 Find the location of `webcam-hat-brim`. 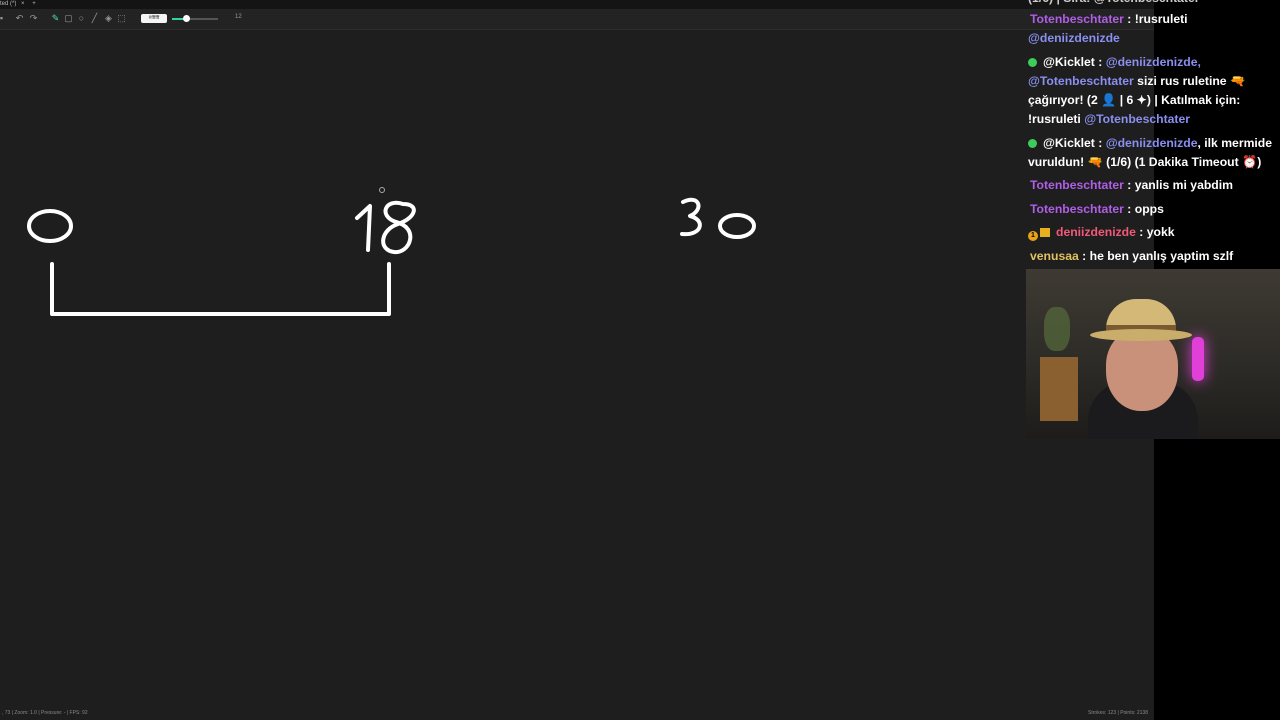

webcam-hat-brim is located at coordinates (1141, 335).